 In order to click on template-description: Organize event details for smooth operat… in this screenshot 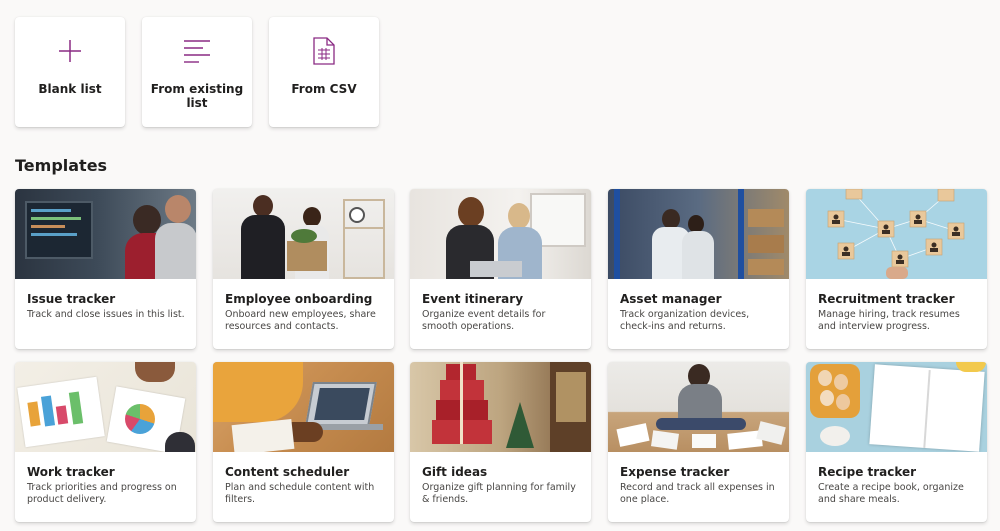, I will do `click(484, 320)`.